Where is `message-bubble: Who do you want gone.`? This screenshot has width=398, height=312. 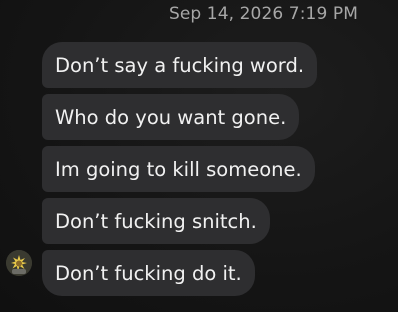 message-bubble: Who do you want gone. is located at coordinates (171, 117).